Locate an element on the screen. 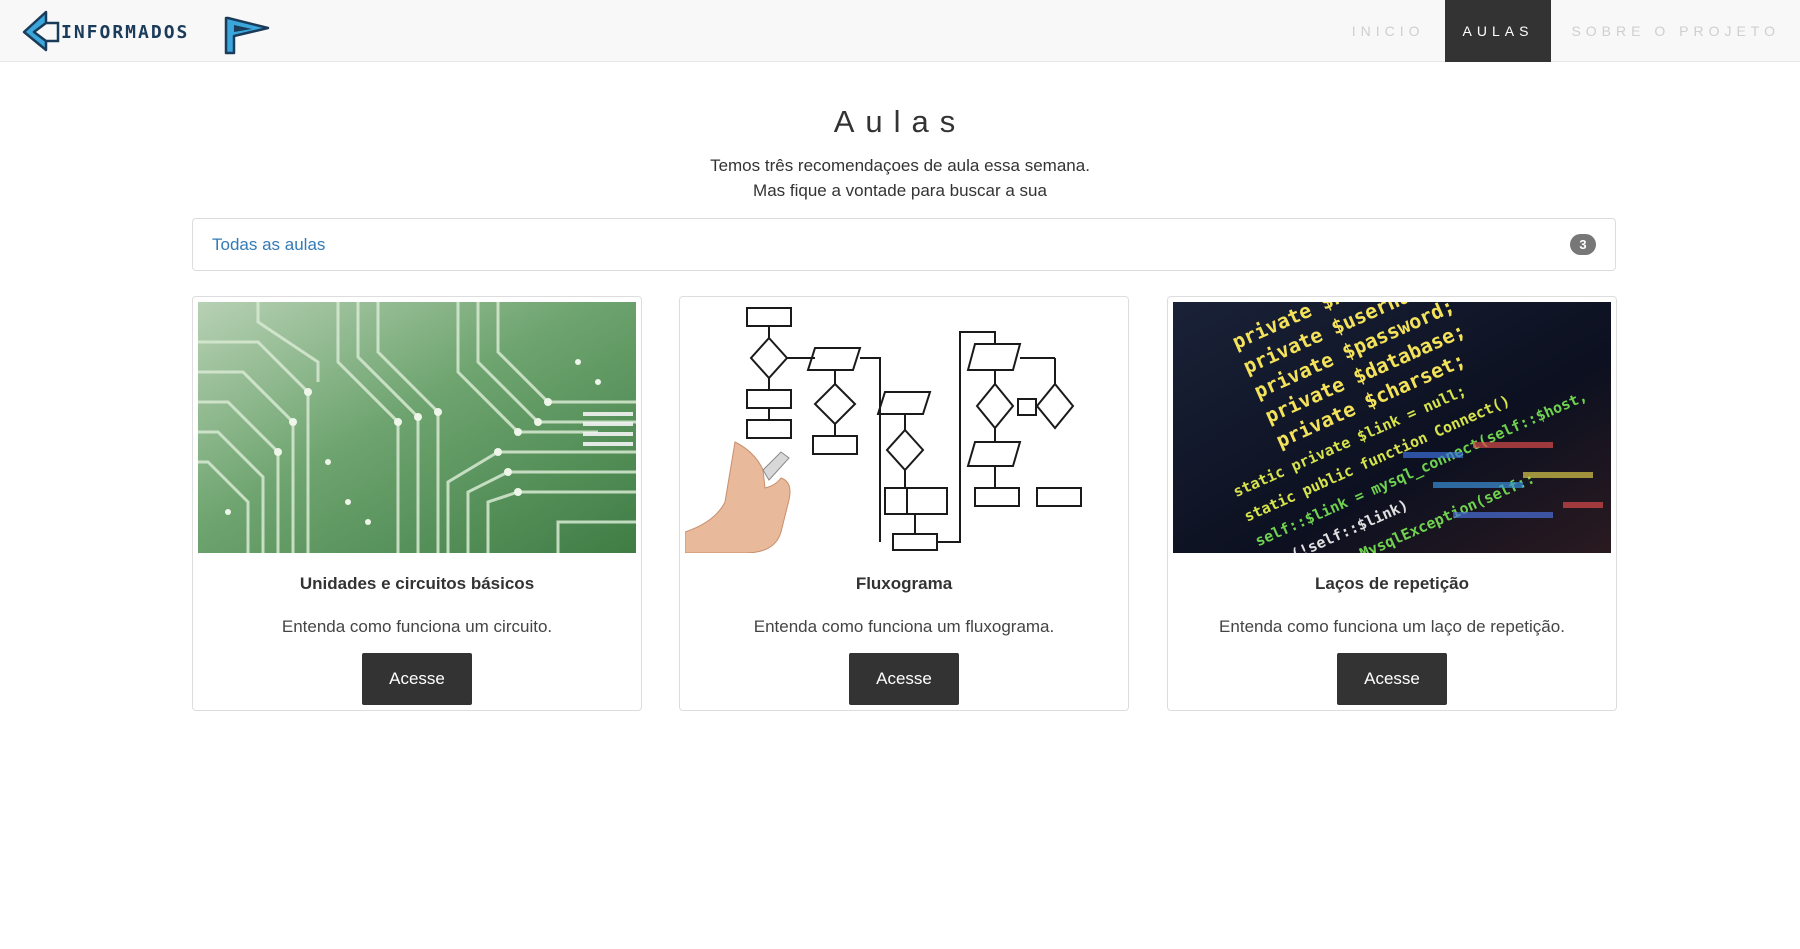  all-lessons-link: Todas as aulas is located at coordinates (268, 245).